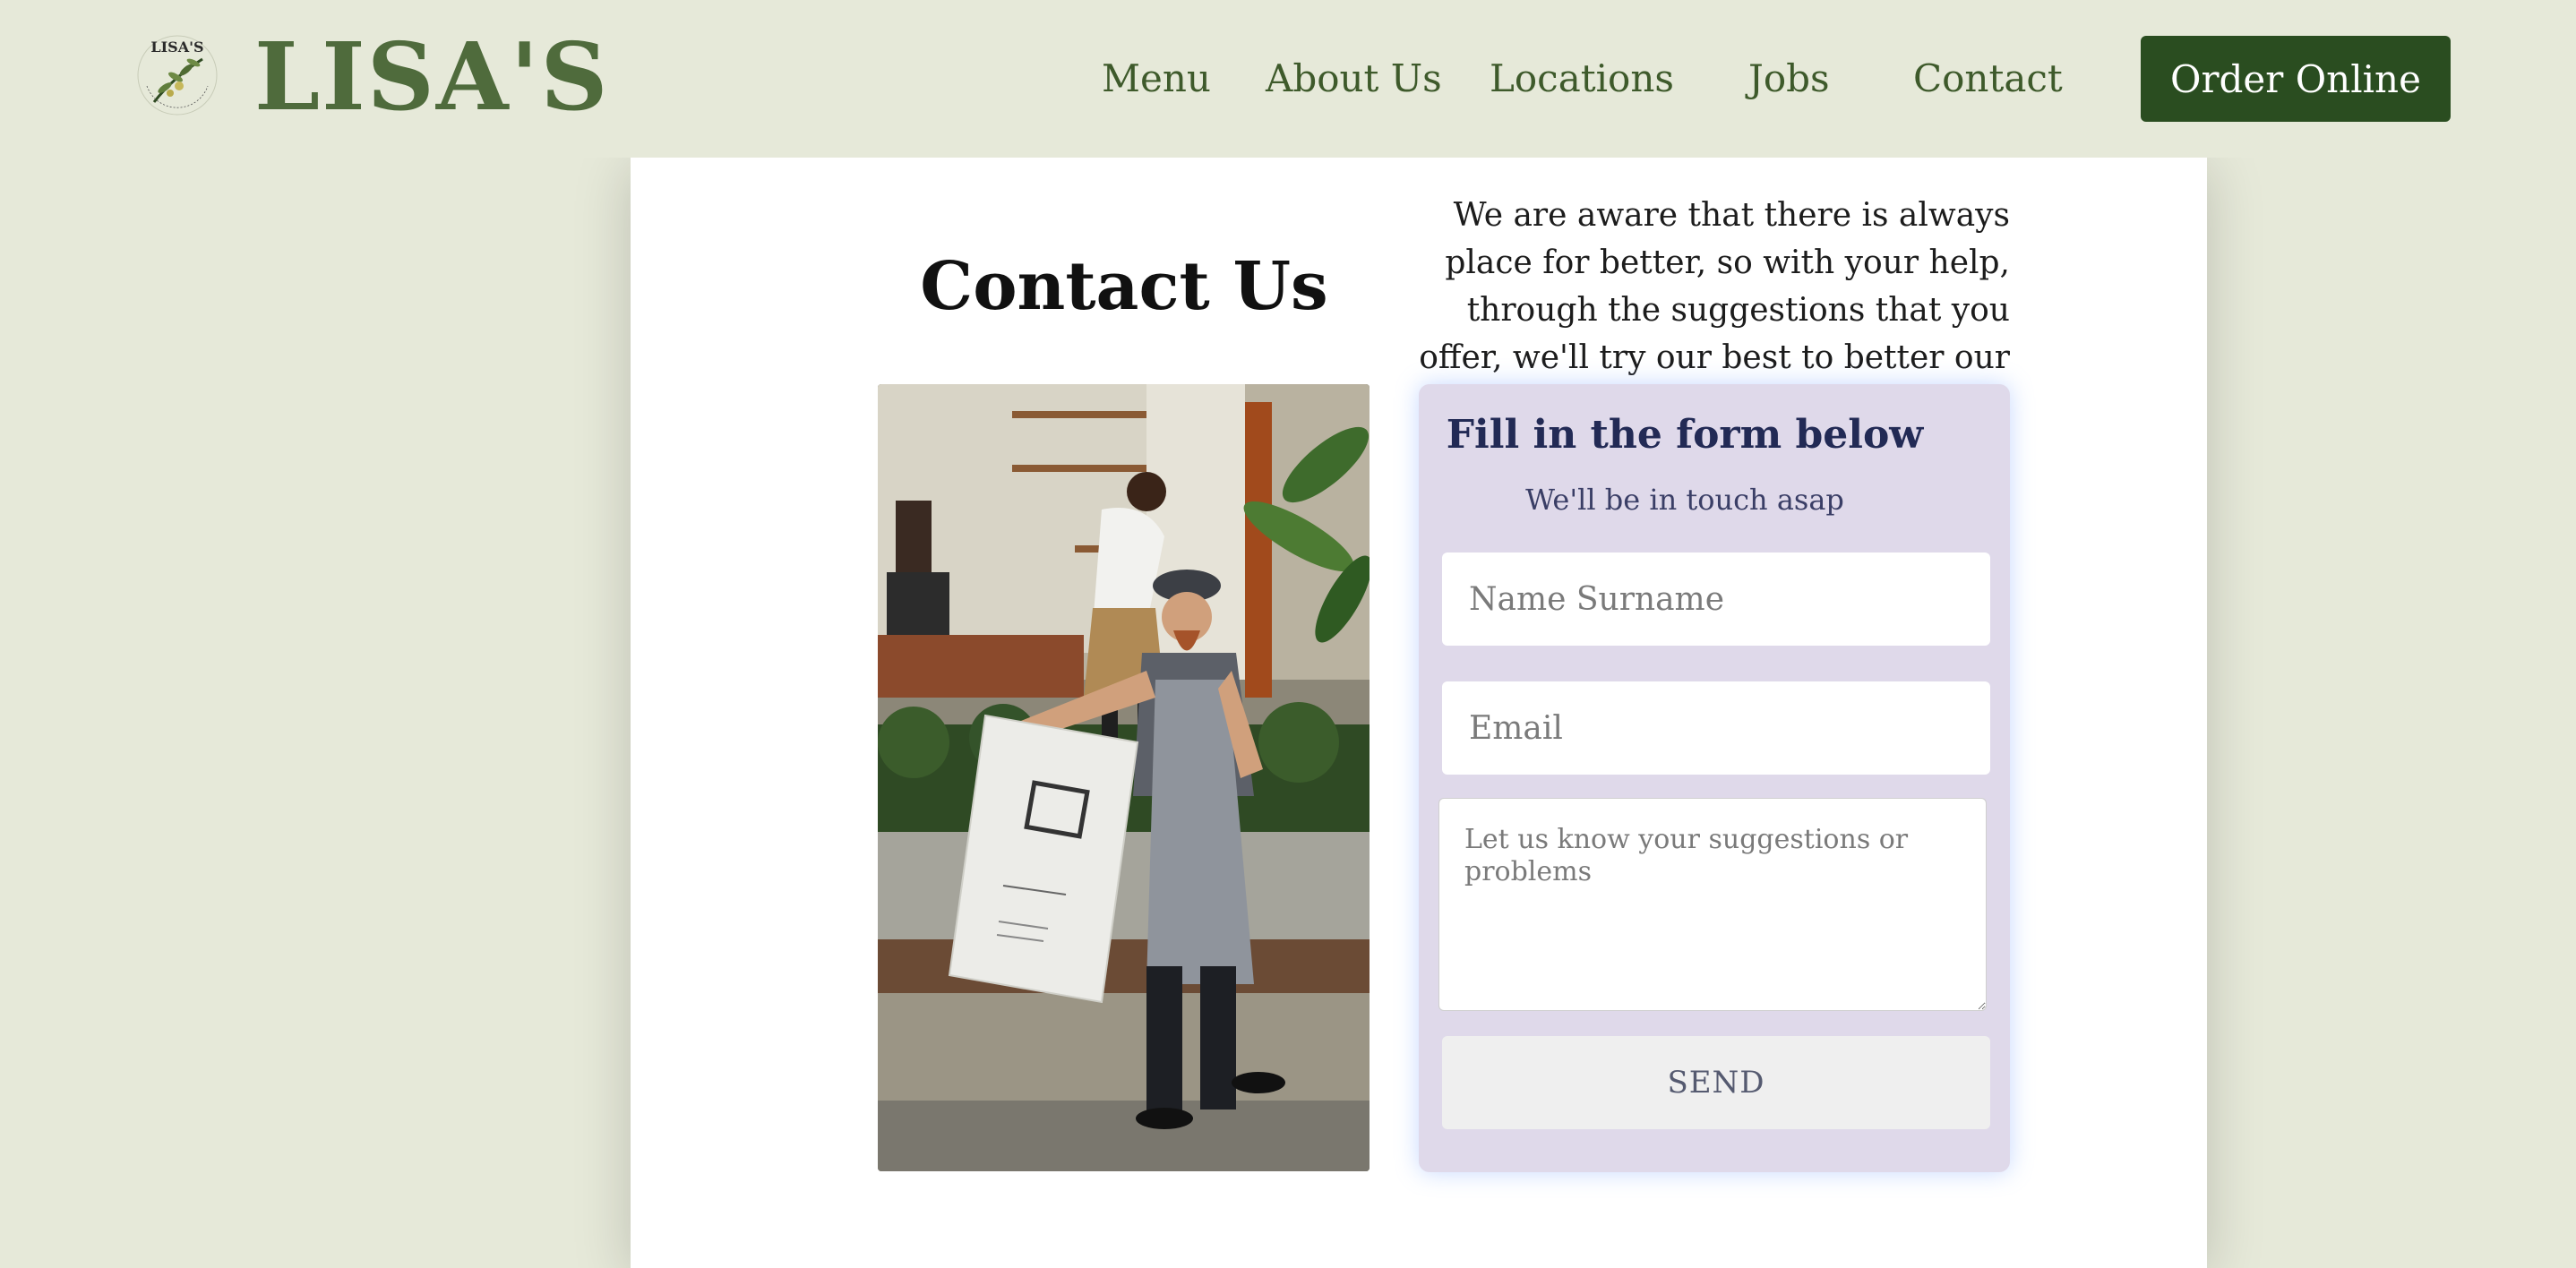  What do you see at coordinates (1582, 79) in the screenshot?
I see `nav-locations: Locations` at bounding box center [1582, 79].